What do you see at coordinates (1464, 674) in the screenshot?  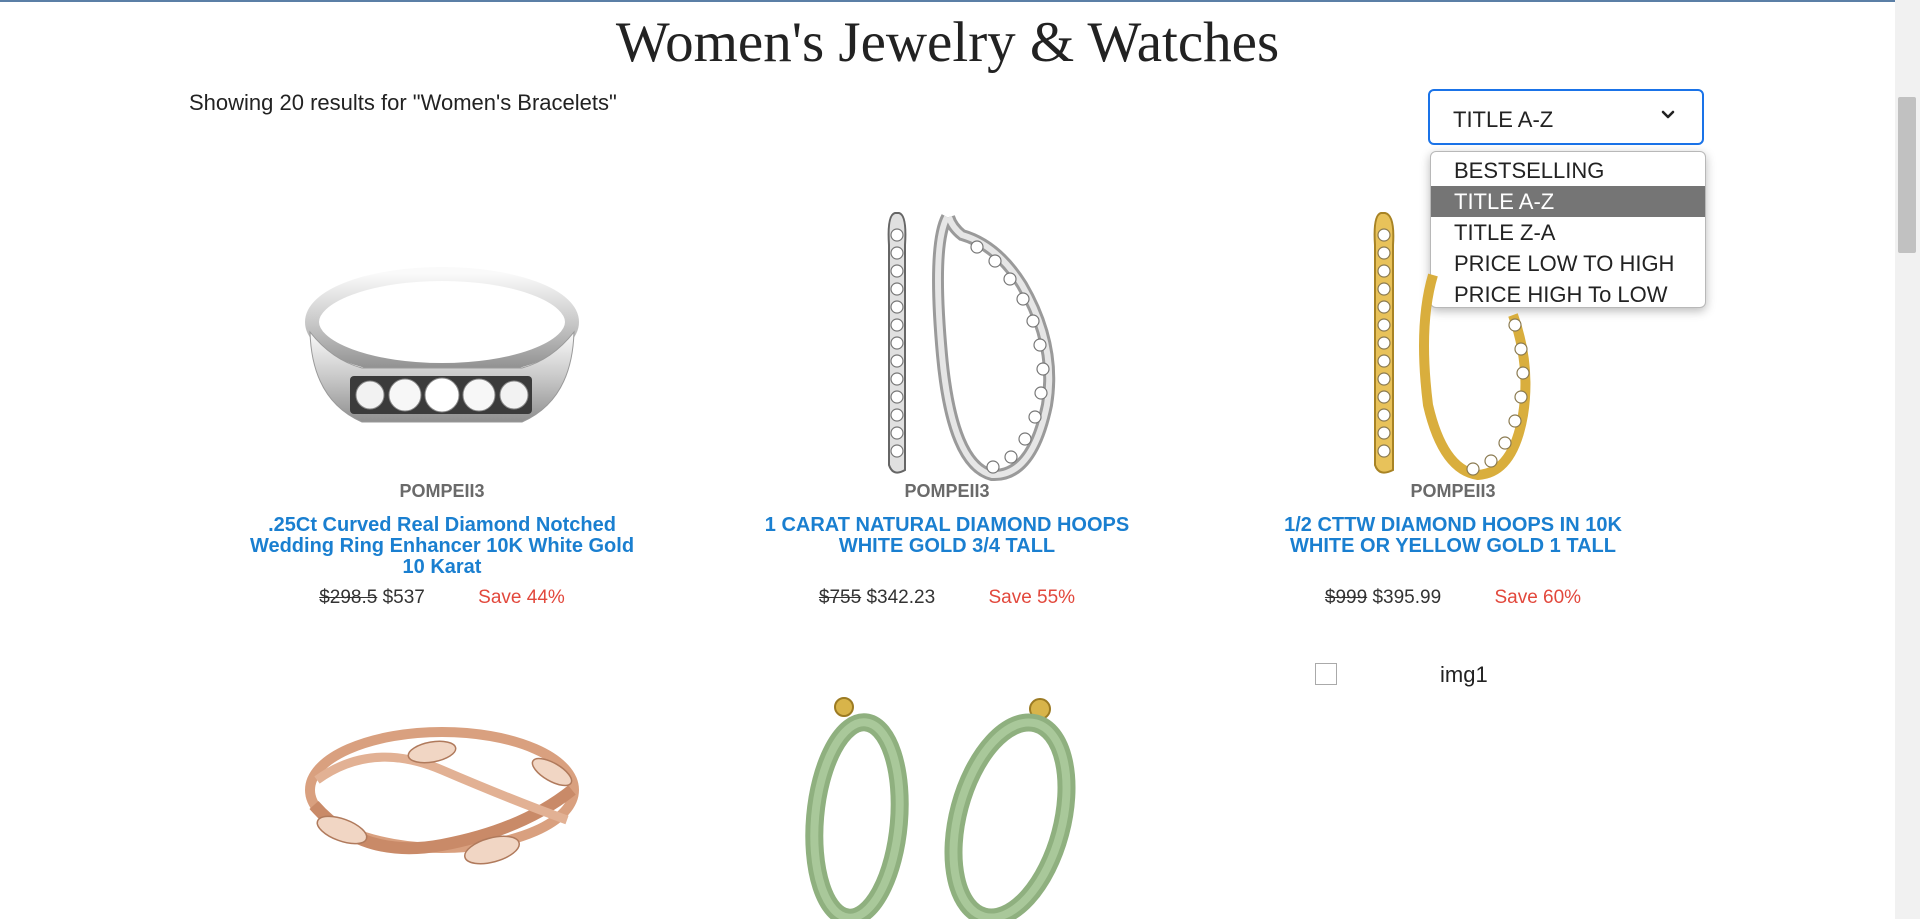 I see `broken-image-alt-text: img1` at bounding box center [1464, 674].